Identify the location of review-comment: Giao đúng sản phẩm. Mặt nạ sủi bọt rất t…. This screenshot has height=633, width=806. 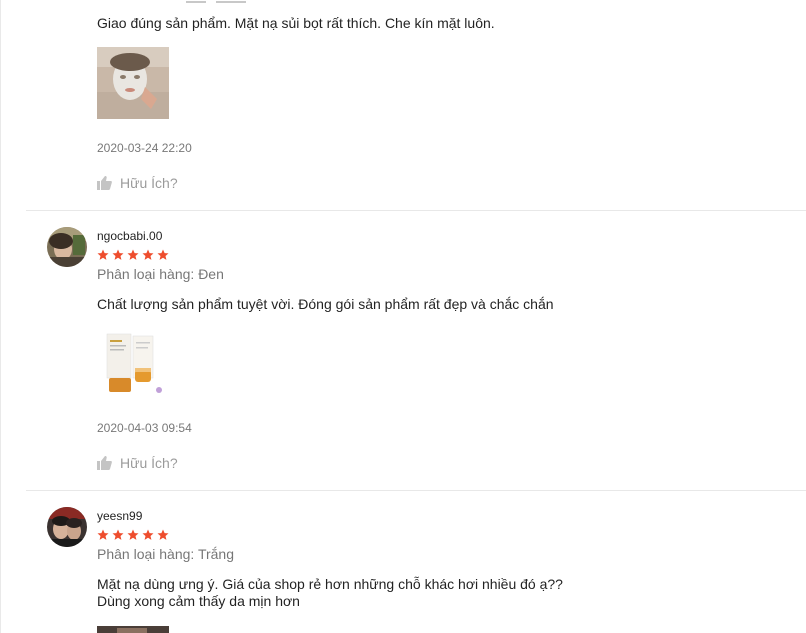
(296, 23).